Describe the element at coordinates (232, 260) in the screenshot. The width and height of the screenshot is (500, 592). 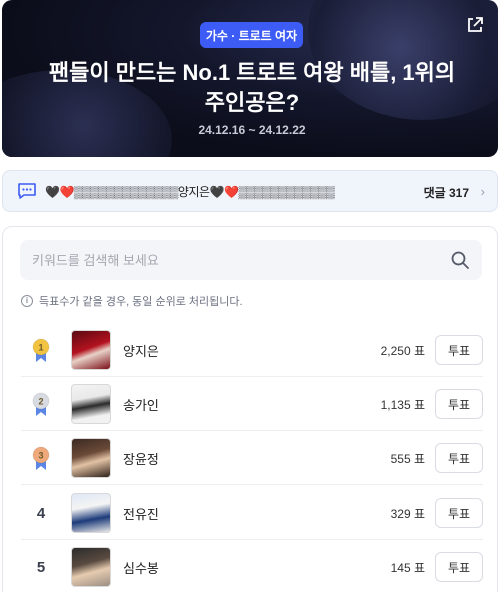
I see `search-input` at that location.